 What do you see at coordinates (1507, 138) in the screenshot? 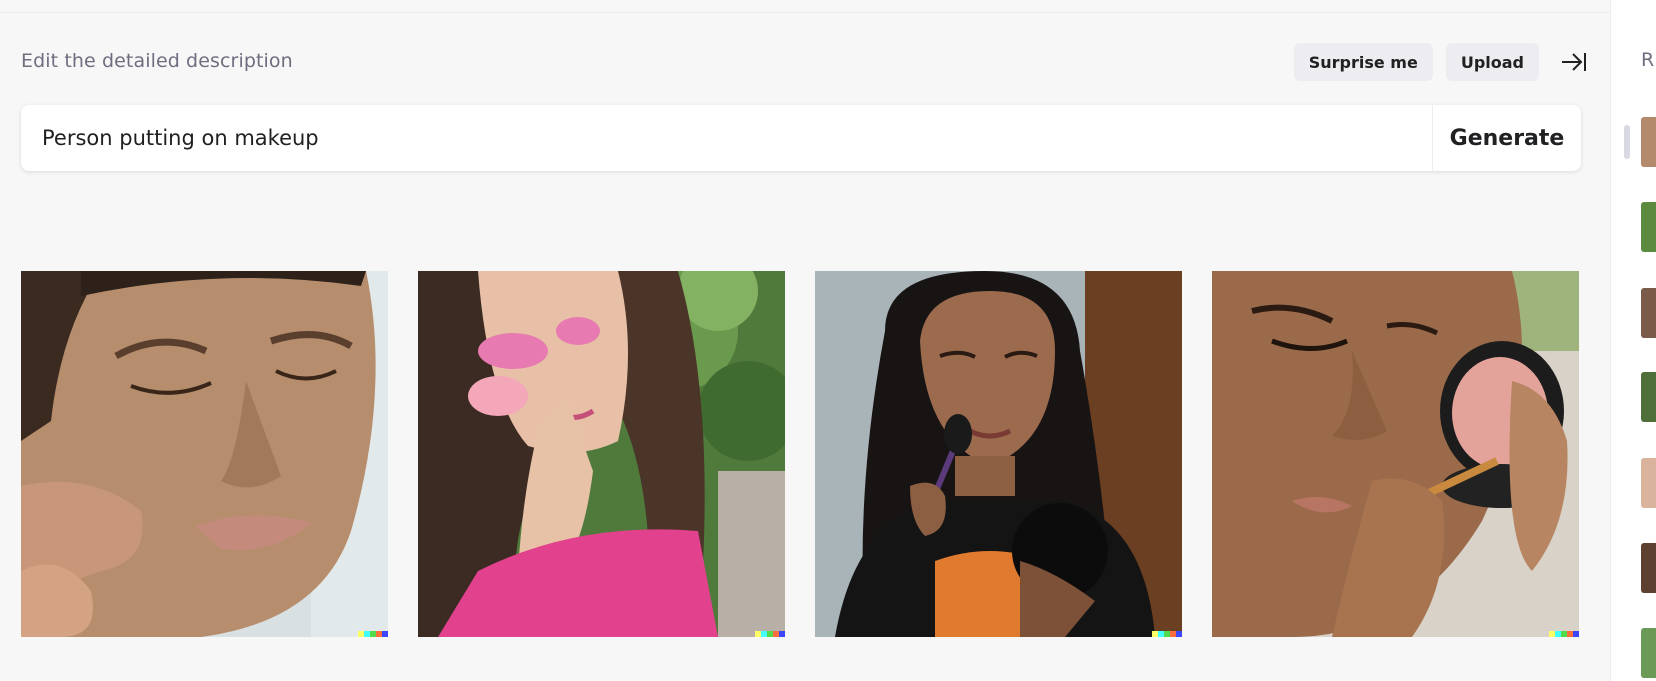
I see `generate-button: Generate` at bounding box center [1507, 138].